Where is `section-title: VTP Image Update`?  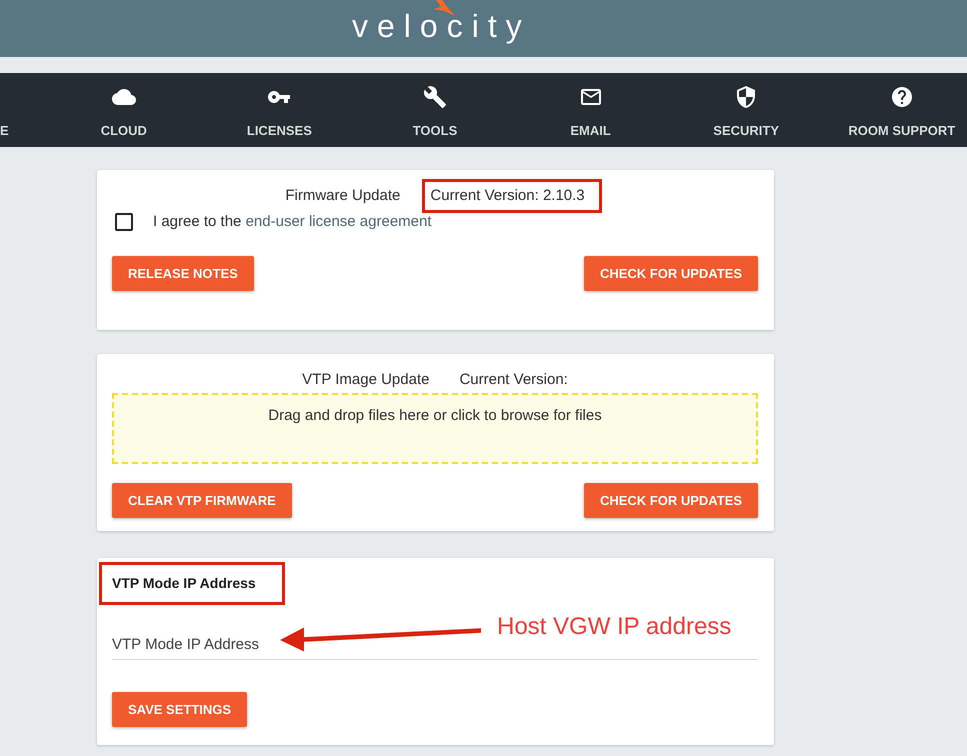 section-title: VTP Image Update is located at coordinates (366, 380).